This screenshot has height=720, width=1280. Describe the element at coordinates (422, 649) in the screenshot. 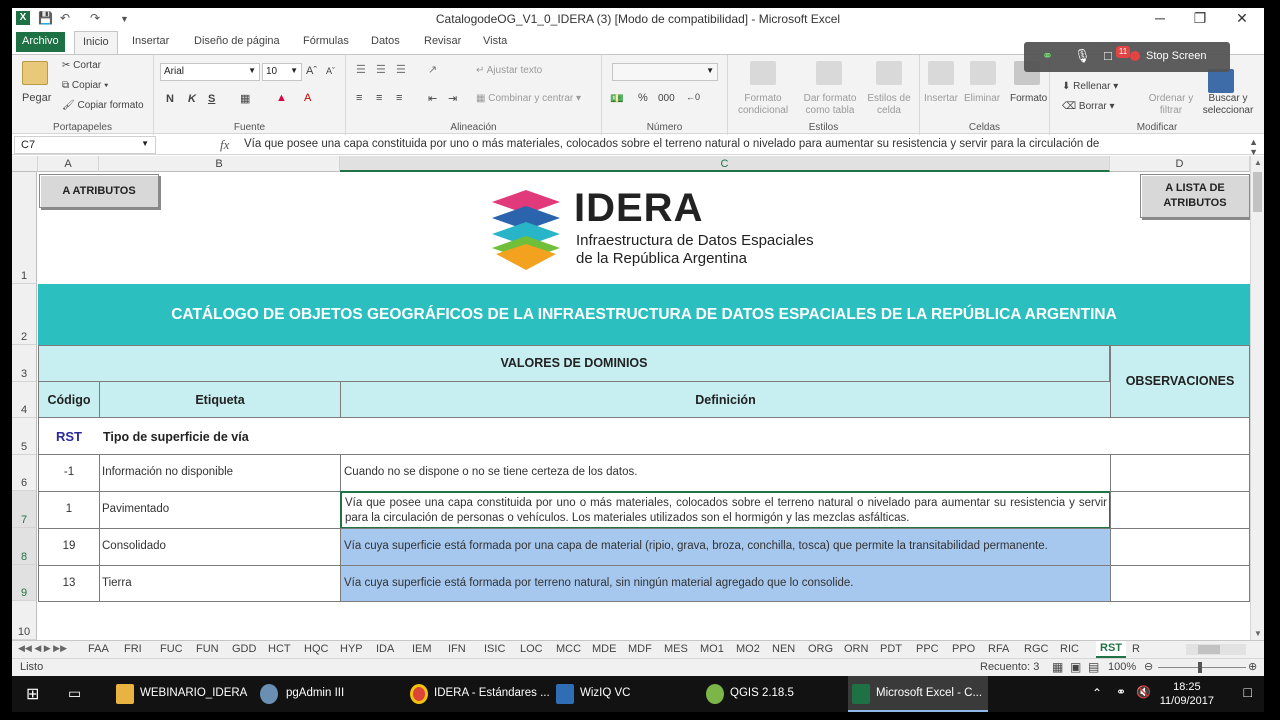

I see `sheet-tab: IEM` at that location.